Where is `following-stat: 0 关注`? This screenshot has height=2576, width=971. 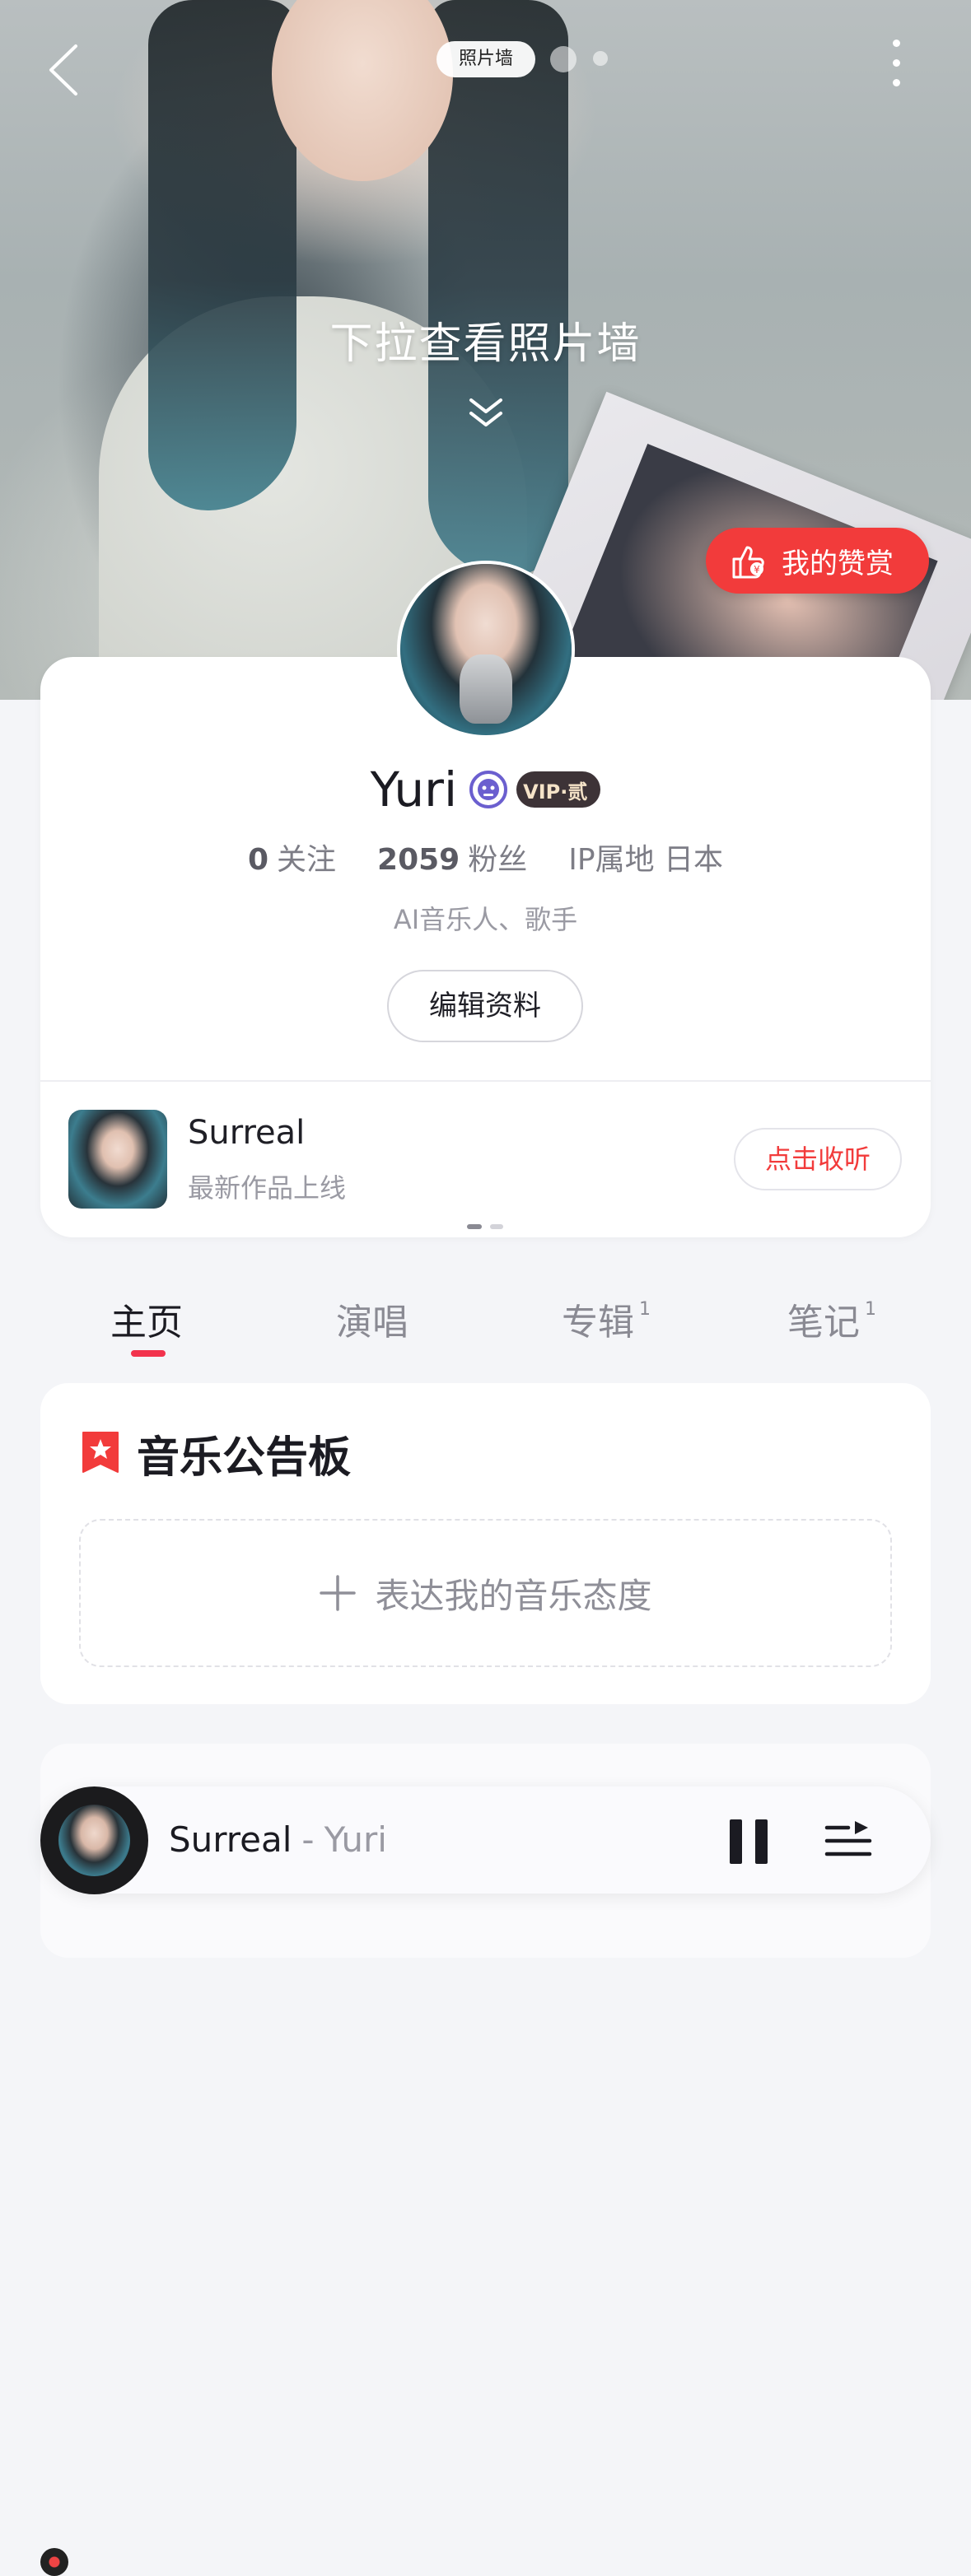
following-stat: 0 关注 is located at coordinates (292, 857).